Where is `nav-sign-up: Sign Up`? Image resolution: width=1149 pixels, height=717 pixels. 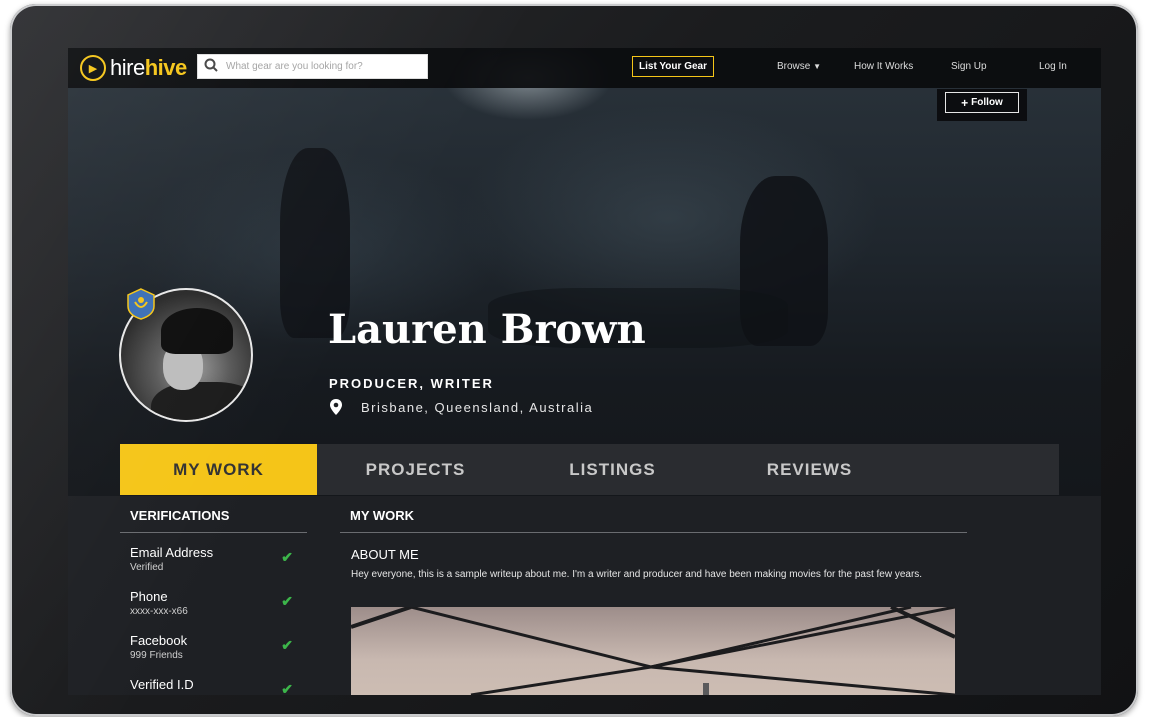 nav-sign-up: Sign Up is located at coordinates (969, 66).